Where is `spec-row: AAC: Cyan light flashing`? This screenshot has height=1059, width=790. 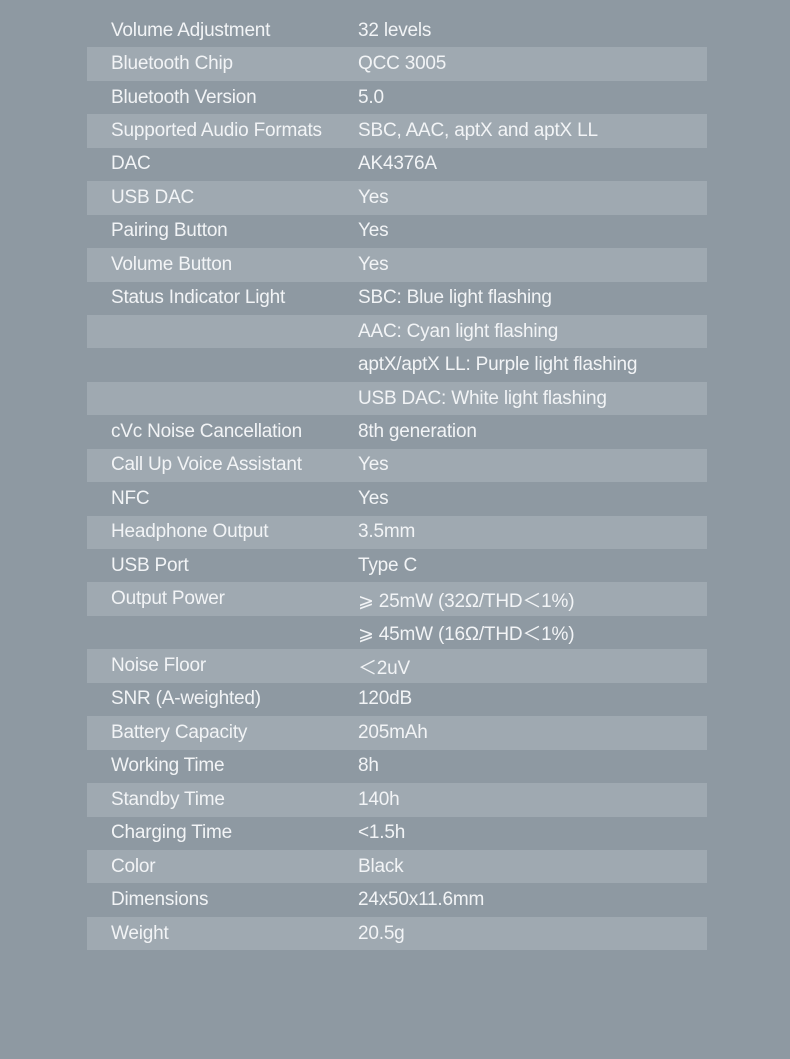 spec-row: AAC: Cyan light flashing is located at coordinates (397, 331).